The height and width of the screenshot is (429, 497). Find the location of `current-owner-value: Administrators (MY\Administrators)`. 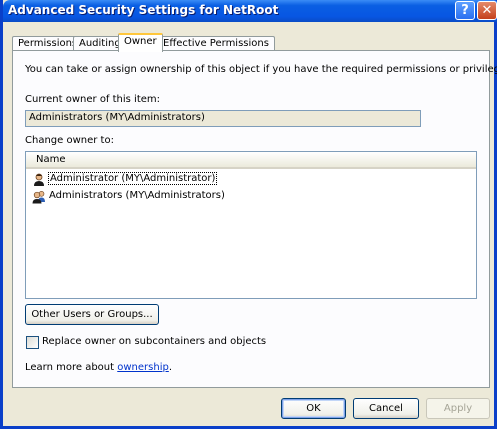

current-owner-value: Administrators (MY\Administrators) is located at coordinates (117, 117).